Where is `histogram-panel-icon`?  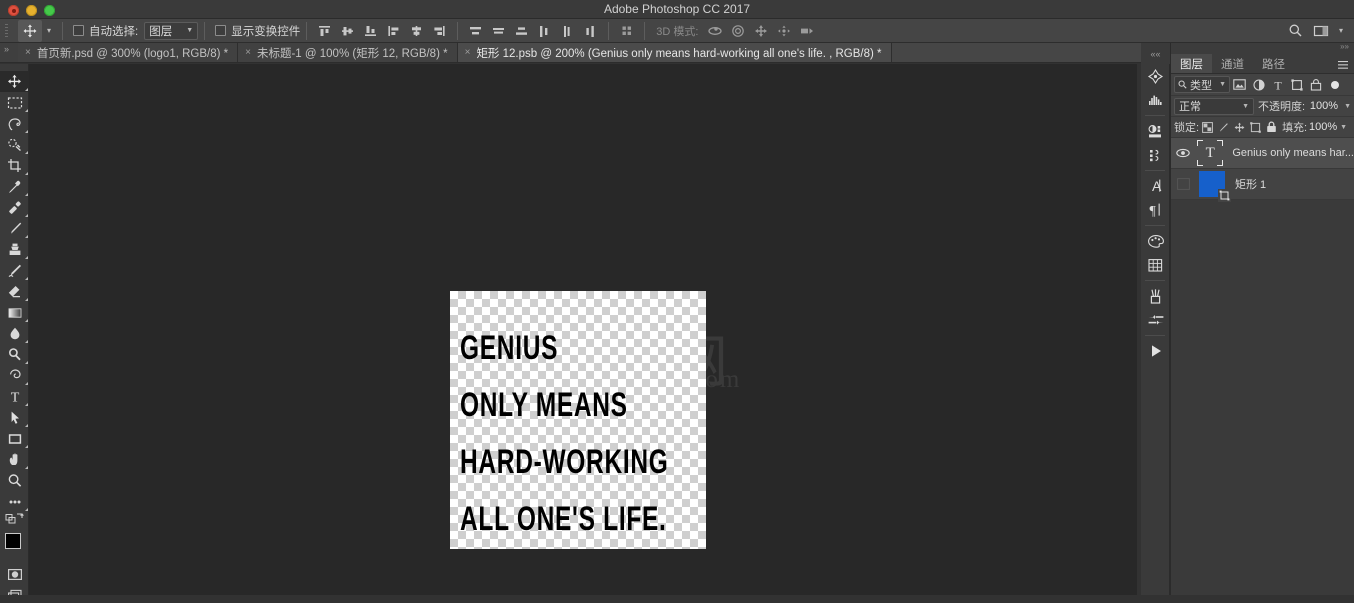
histogram-panel-icon is located at coordinates (1155, 100).